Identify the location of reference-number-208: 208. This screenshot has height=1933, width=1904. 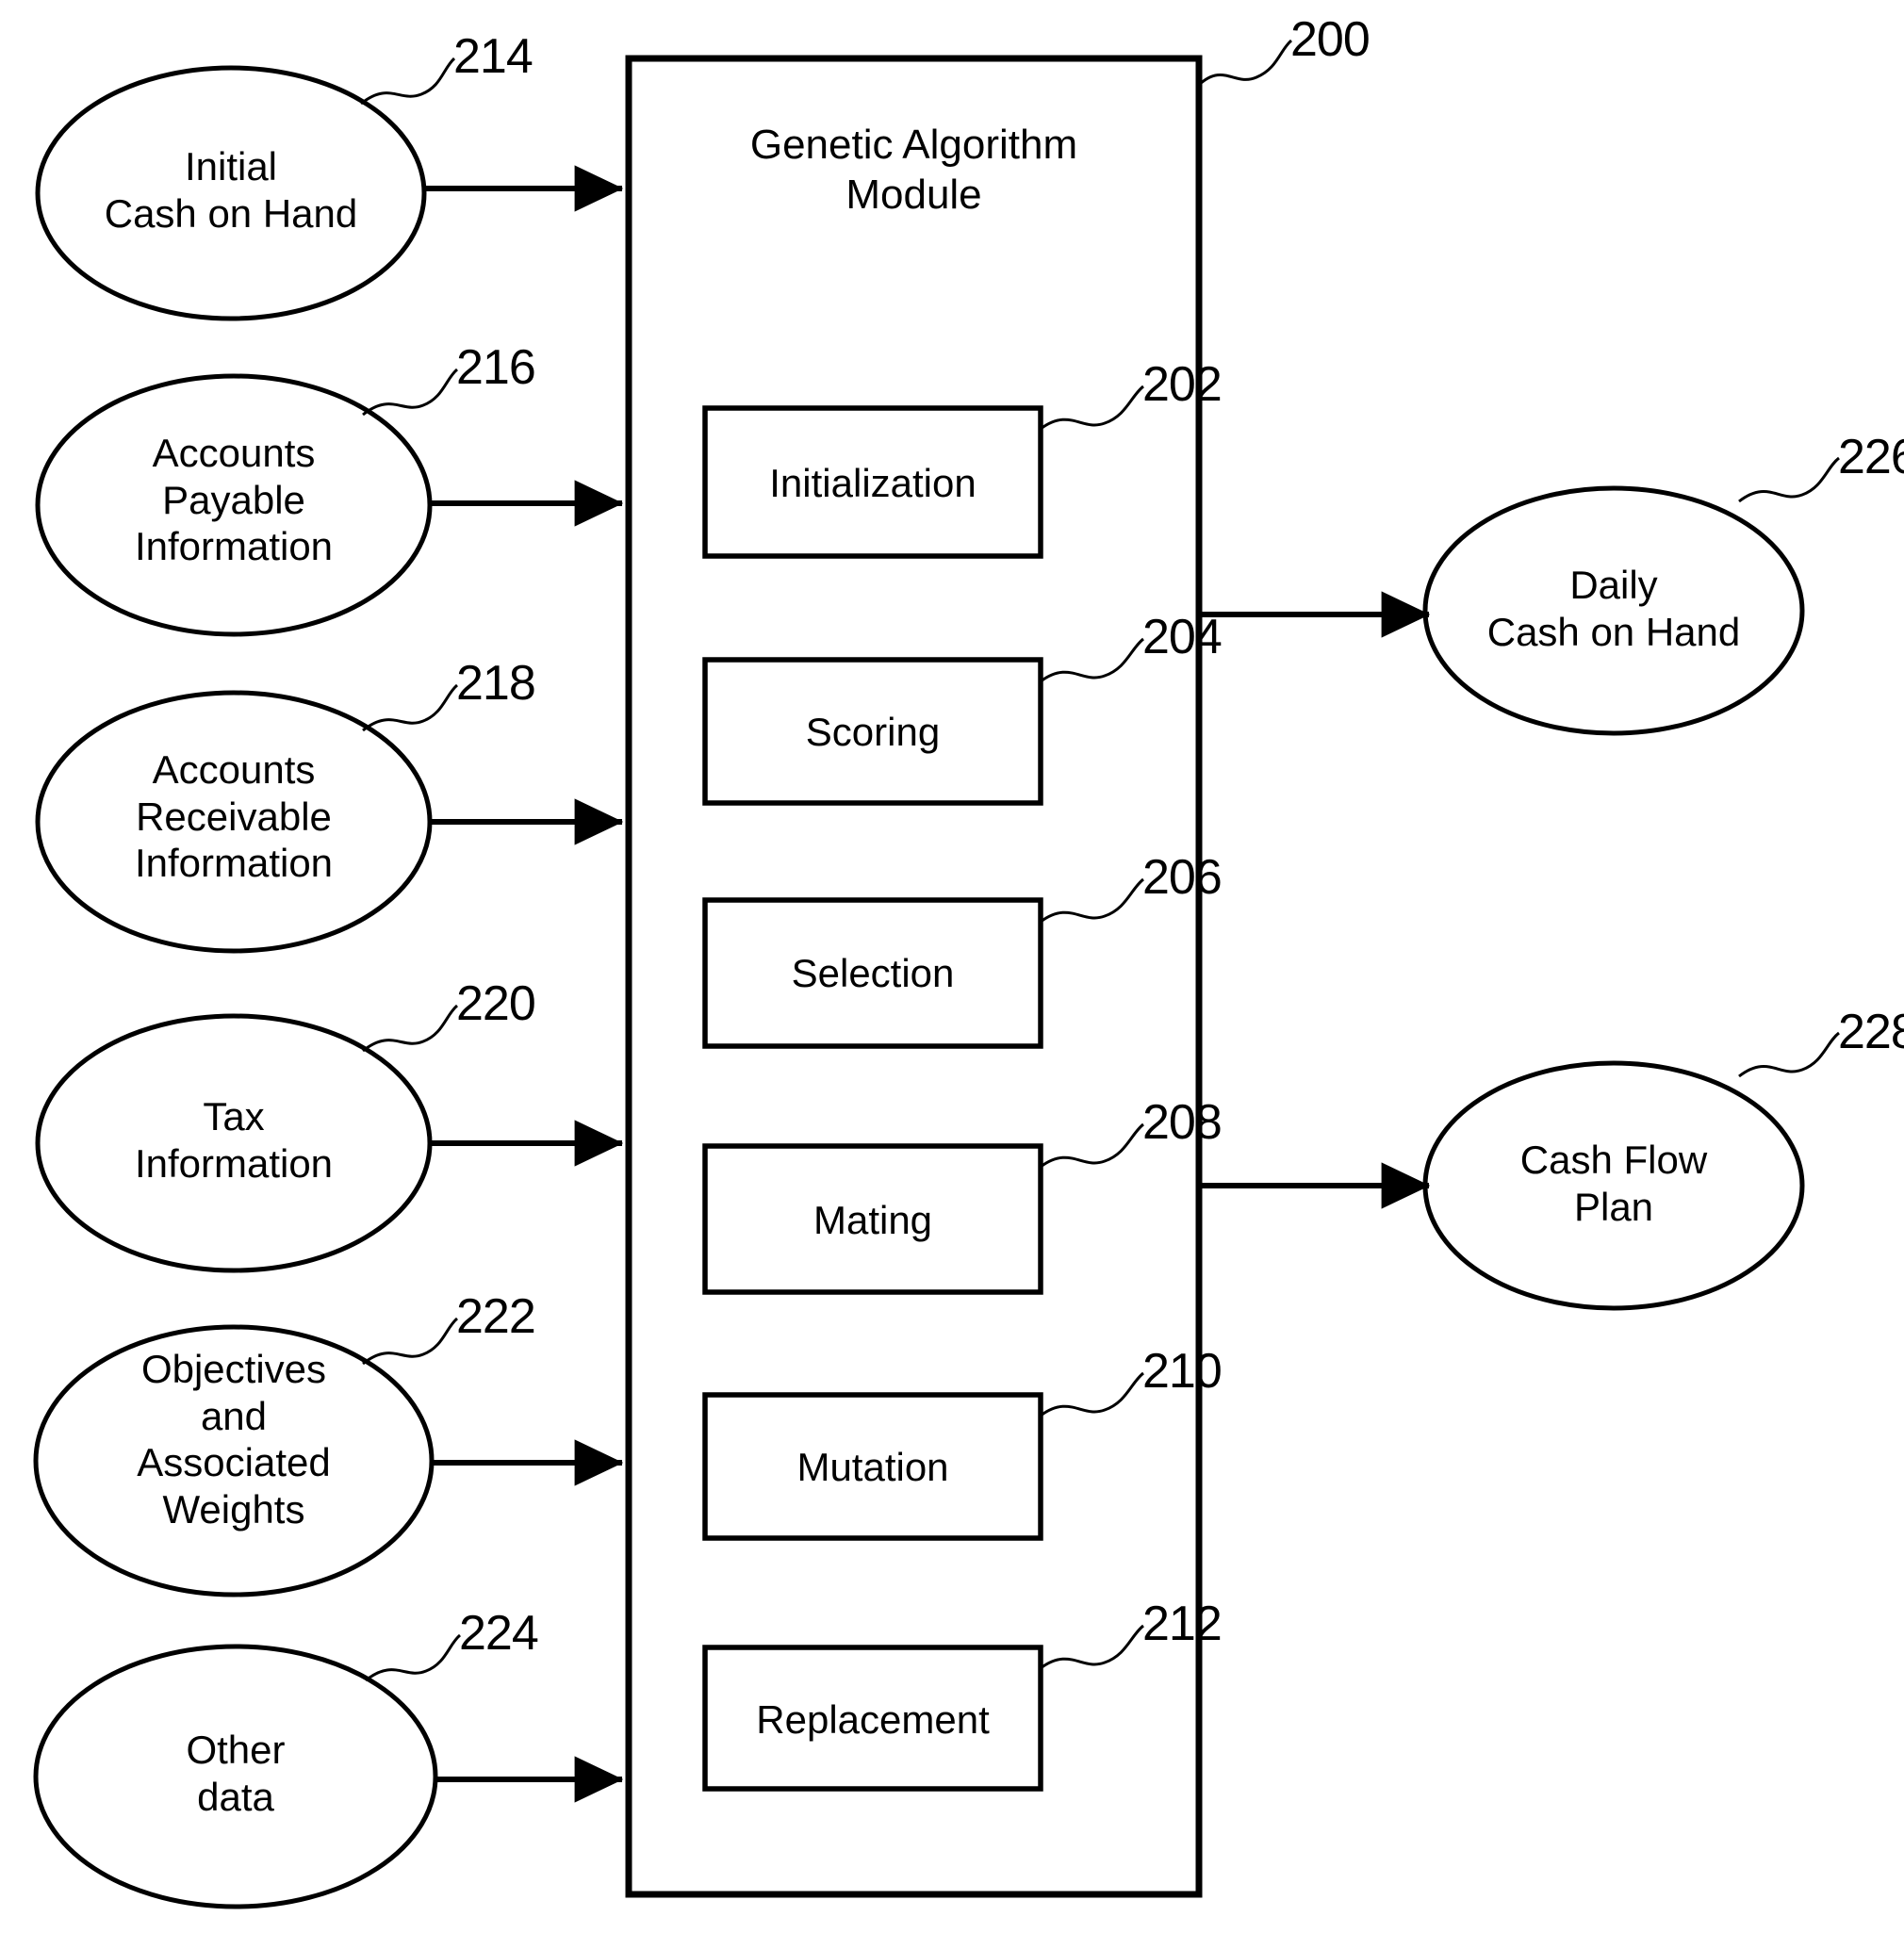
(1182, 1123).